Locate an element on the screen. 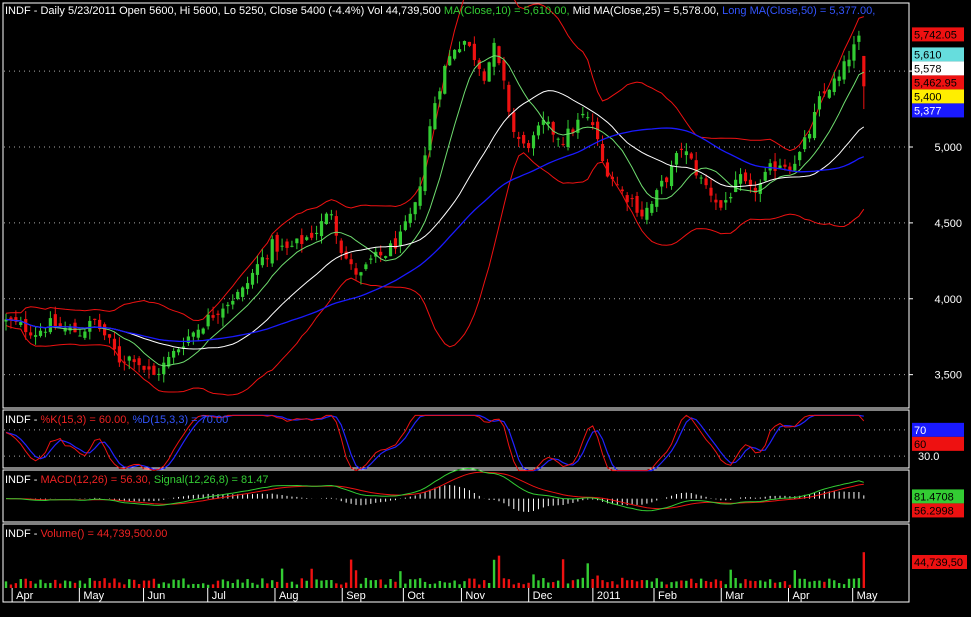  stochastic-header-symbol: INDF is located at coordinates (18, 420).